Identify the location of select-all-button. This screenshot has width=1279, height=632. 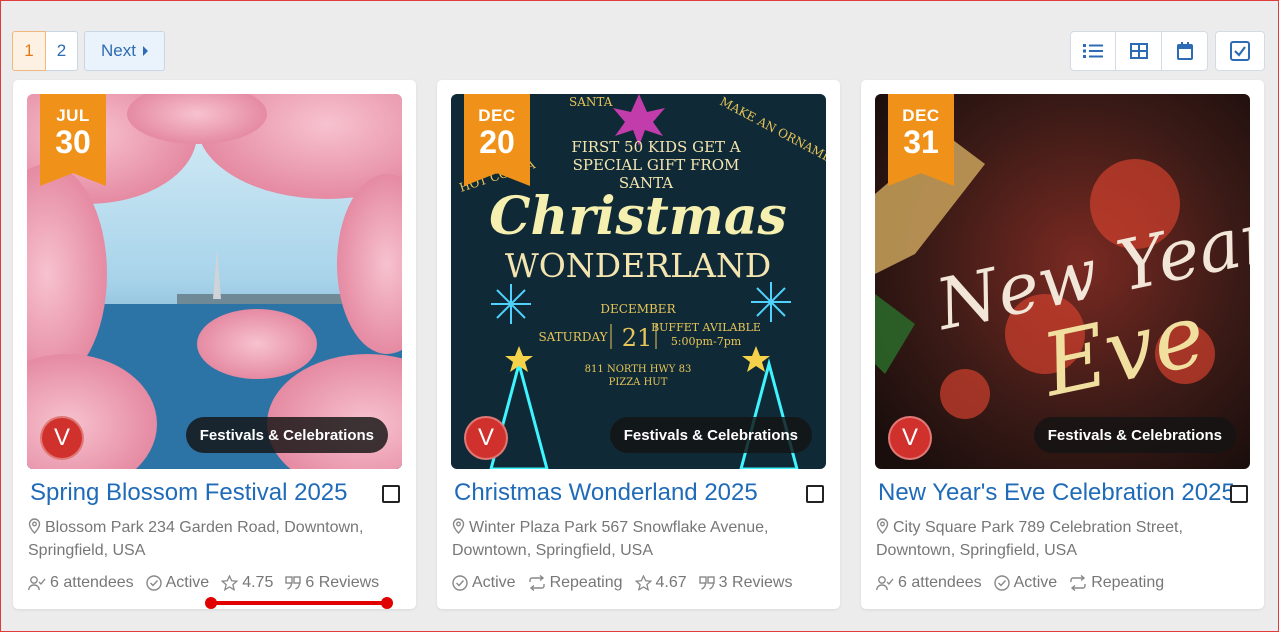
(1240, 51).